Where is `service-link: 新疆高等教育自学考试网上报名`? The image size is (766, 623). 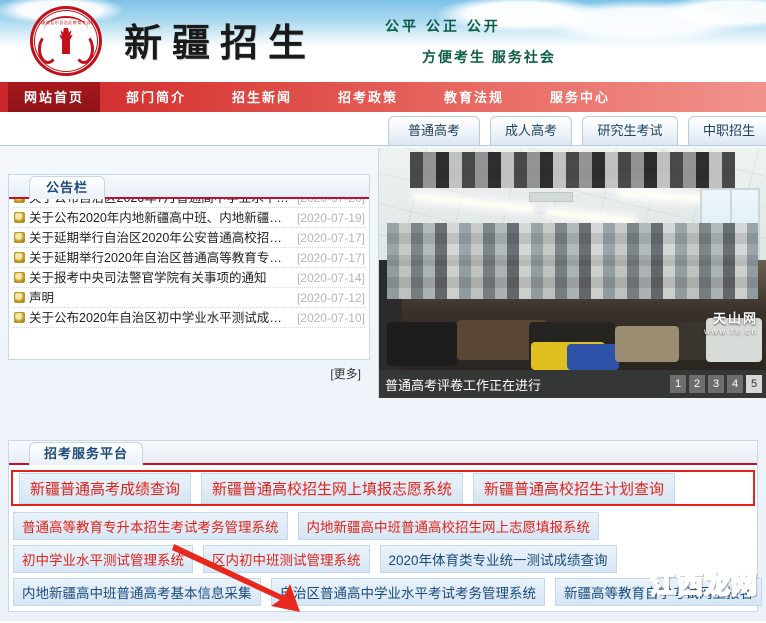
service-link: 新疆高等教育自学考试网上报名 is located at coordinates (658, 591).